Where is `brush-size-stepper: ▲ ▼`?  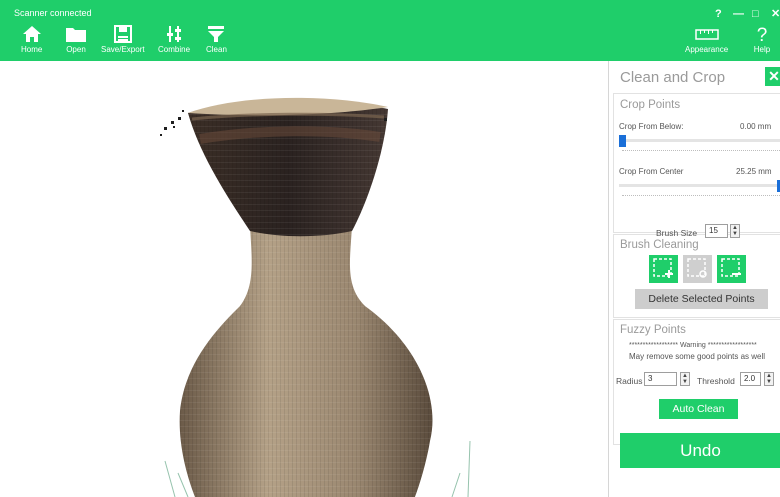 brush-size-stepper: ▲ ▼ is located at coordinates (735, 231).